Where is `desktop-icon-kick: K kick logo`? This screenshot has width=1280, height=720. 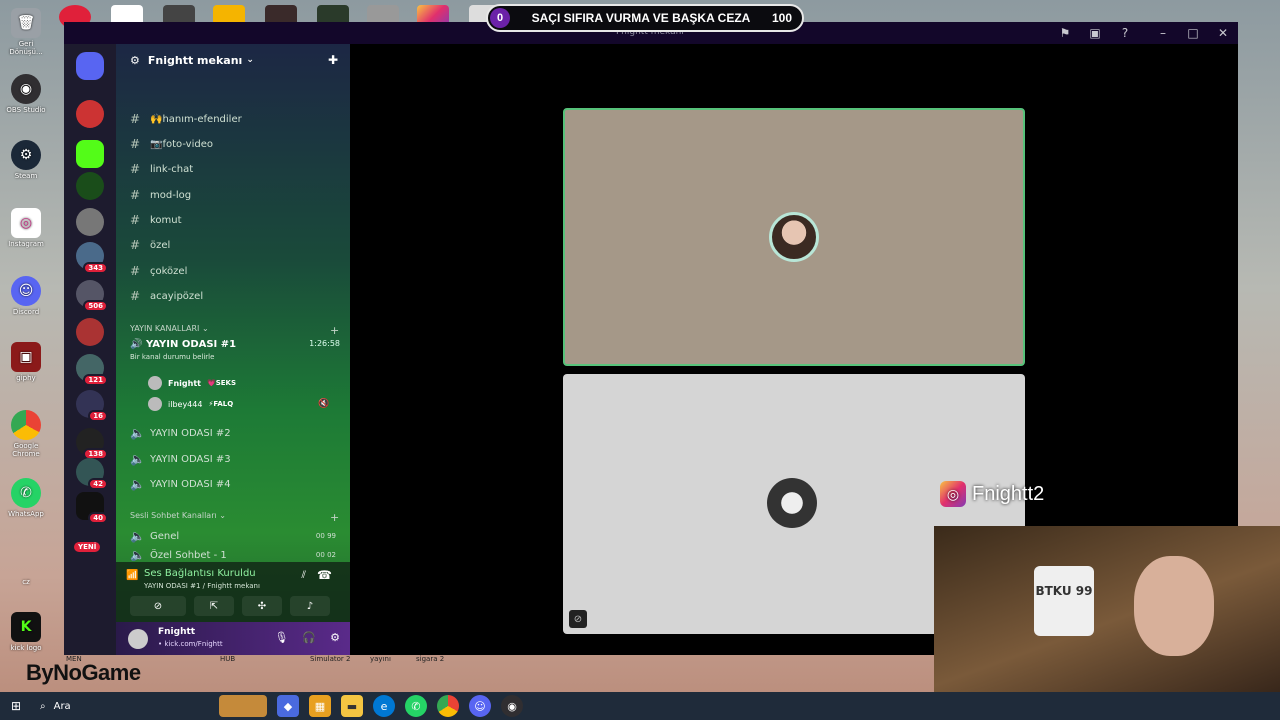 desktop-icon-kick: K kick logo is located at coordinates (26, 632).